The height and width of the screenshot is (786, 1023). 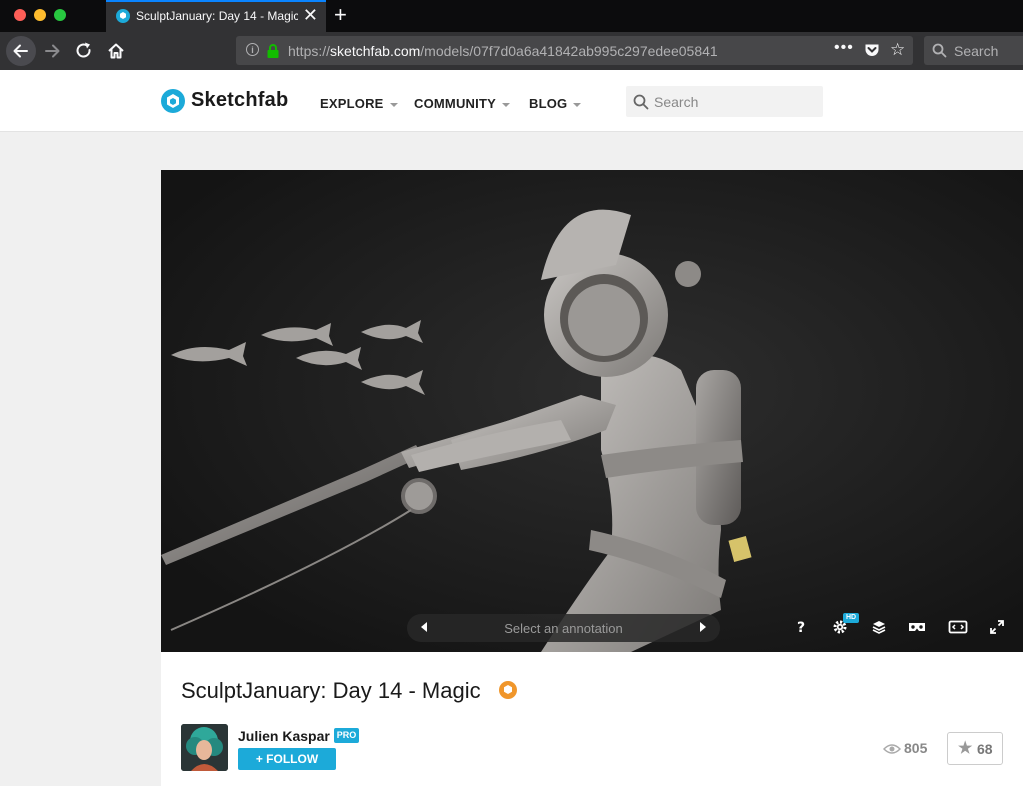 I want to click on nav-blog: BLOG, so click(x=555, y=103).